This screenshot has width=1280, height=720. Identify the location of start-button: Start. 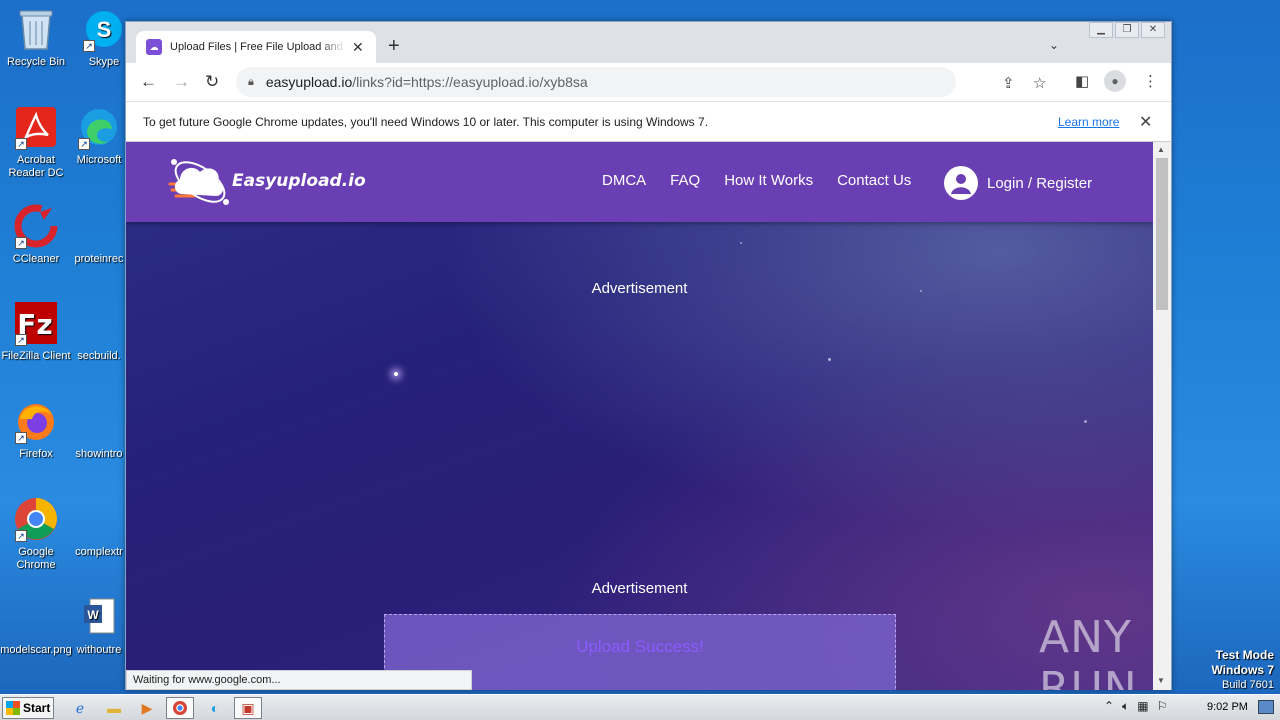
(28, 708).